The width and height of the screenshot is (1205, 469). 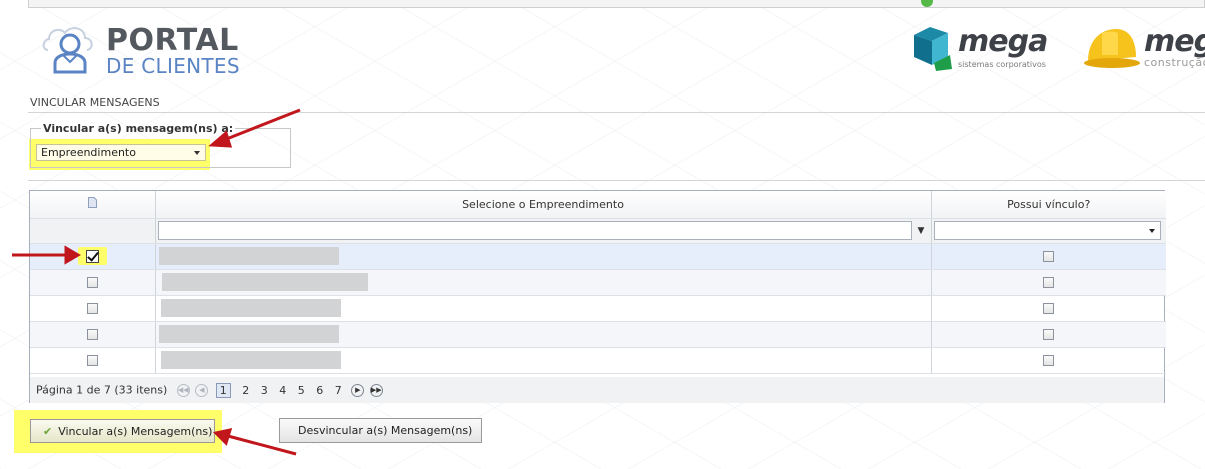 I want to click on vincular-label: Vincular a(s) Mensagem(ns), so click(x=135, y=431).